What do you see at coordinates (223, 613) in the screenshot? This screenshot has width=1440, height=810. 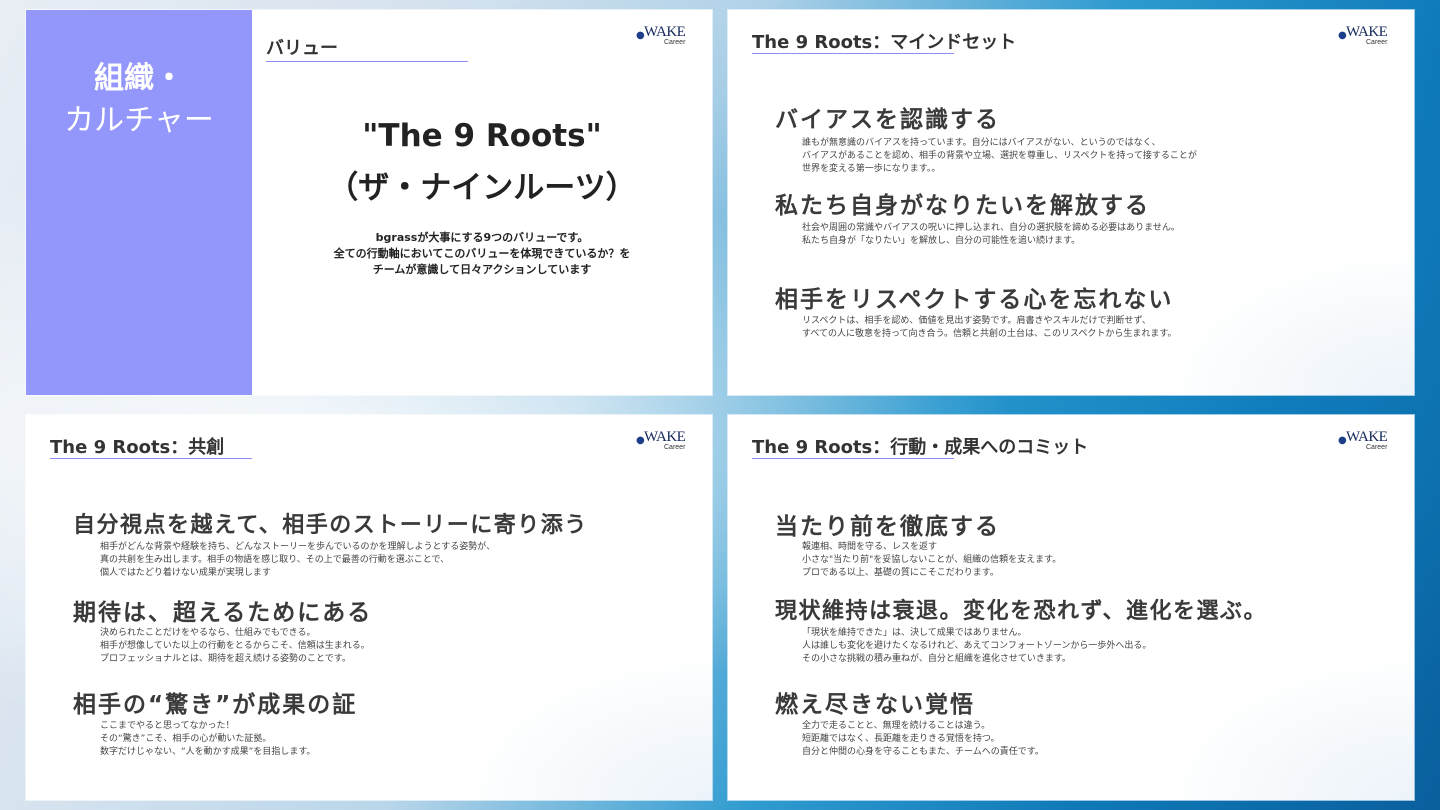 I see `value-title: 期待は、超えるためにある` at bounding box center [223, 613].